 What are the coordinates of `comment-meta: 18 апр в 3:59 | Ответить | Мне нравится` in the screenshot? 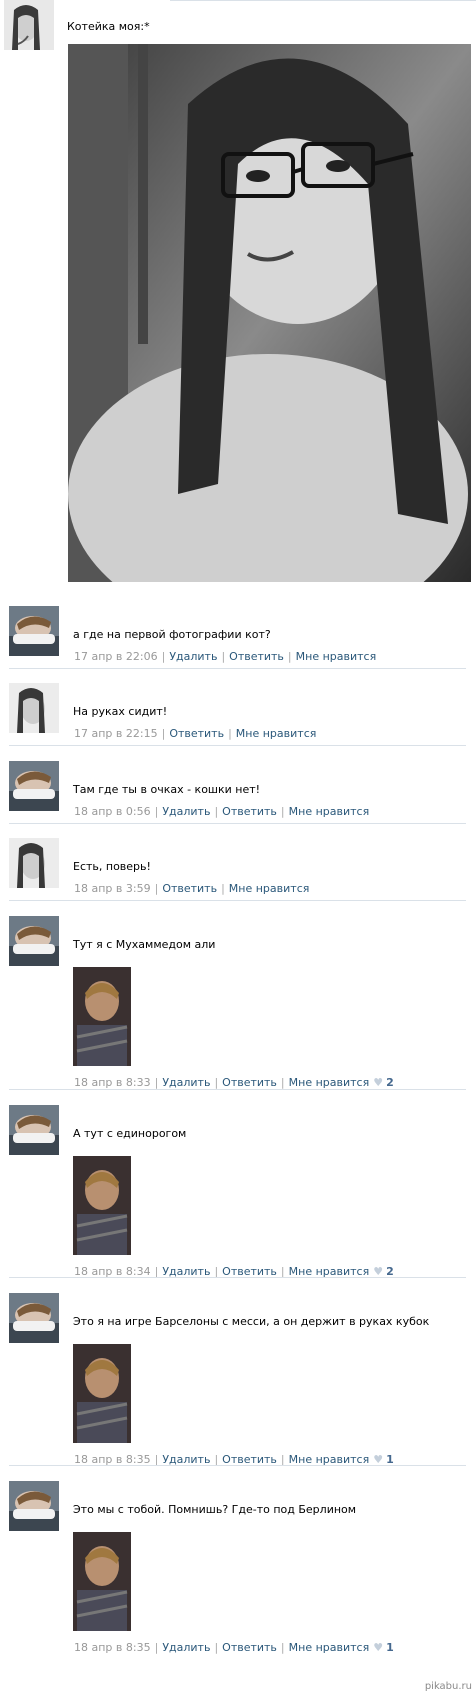 It's located at (191, 888).